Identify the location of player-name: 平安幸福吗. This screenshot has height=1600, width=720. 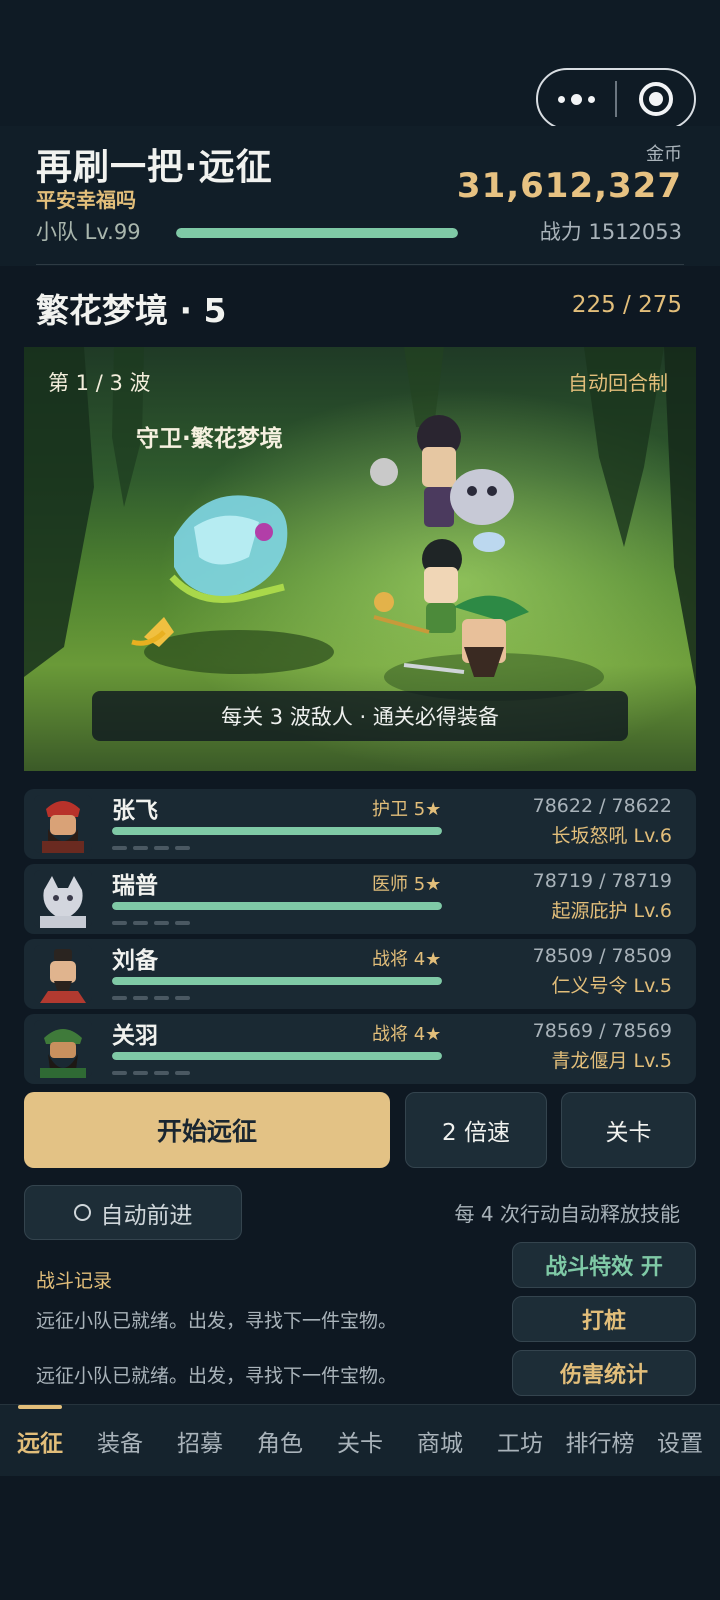
(86, 200).